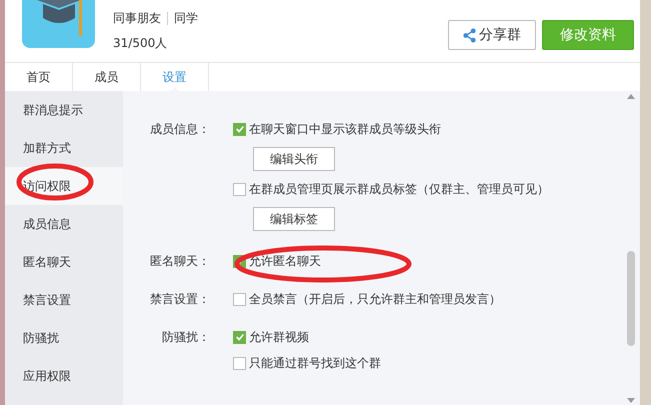  Describe the element at coordinates (64, 224) in the screenshot. I see `sidebar-item: 成员信息` at that location.